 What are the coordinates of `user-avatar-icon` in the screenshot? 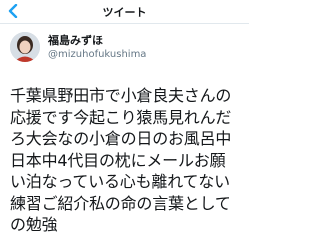 It's located at (25, 47).